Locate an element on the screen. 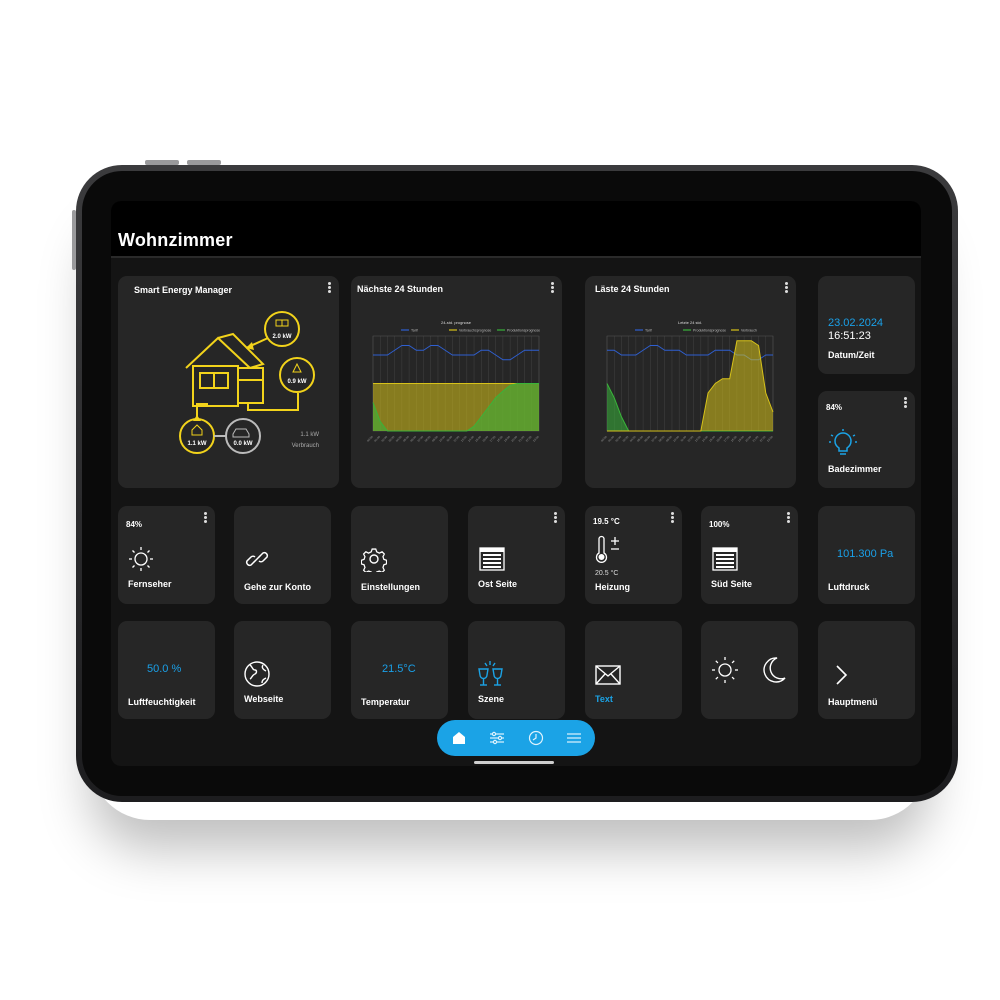 The height and width of the screenshot is (1000, 1000). badezimmer-tile: 84% Badezimmer is located at coordinates (866, 439).